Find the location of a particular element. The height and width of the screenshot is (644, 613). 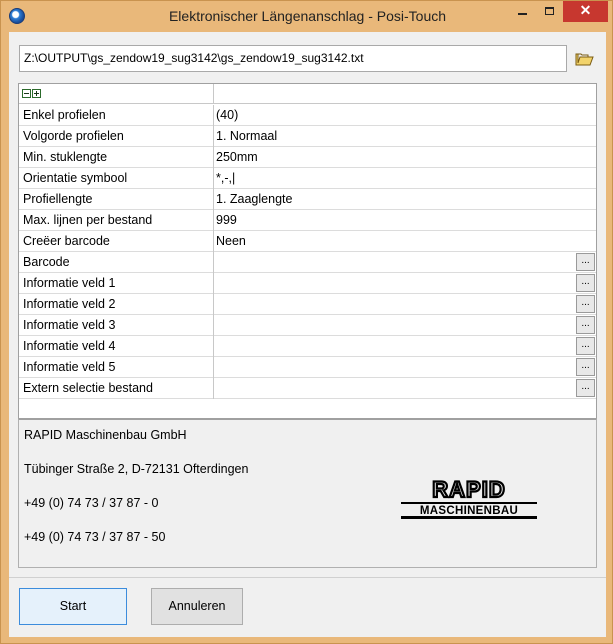

property-value: 999 is located at coordinates (226, 220).